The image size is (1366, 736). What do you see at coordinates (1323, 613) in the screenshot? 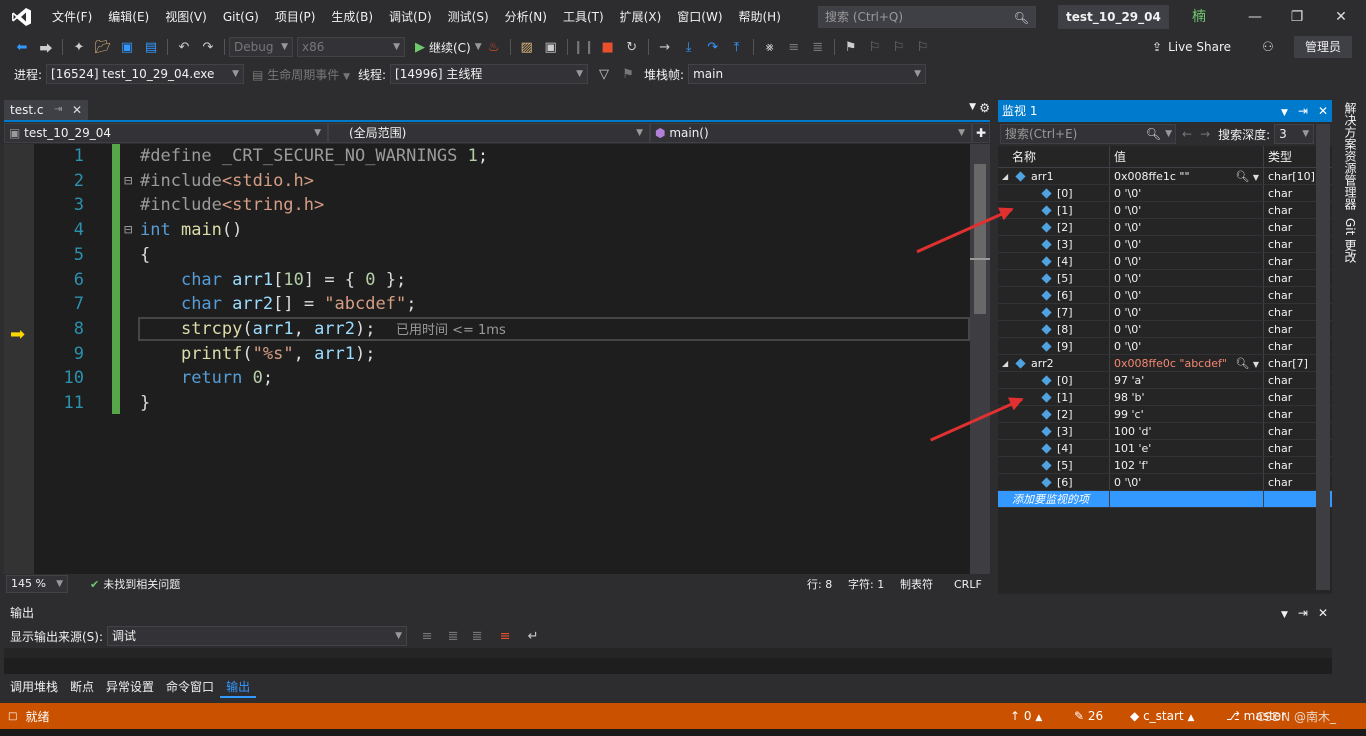
I see `close-output-icon: ✕` at bounding box center [1323, 613].